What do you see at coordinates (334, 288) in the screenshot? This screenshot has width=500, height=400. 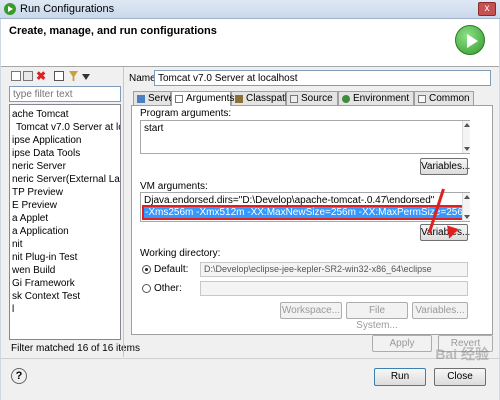 I see `other-dir-field` at bounding box center [334, 288].